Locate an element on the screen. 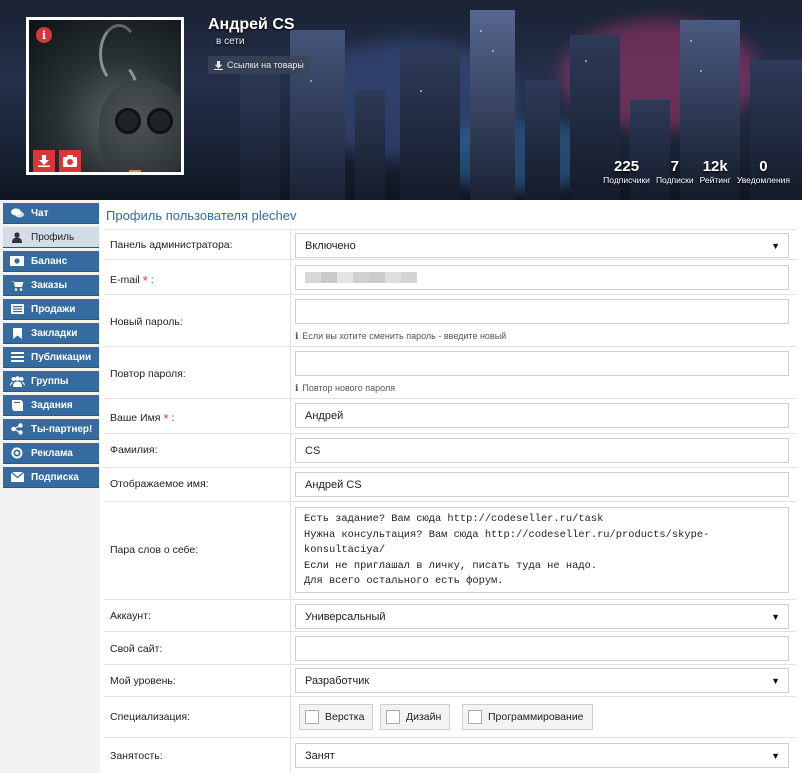 This screenshot has width=802, height=773. sidebar-item-chat: Чат is located at coordinates (51, 213).